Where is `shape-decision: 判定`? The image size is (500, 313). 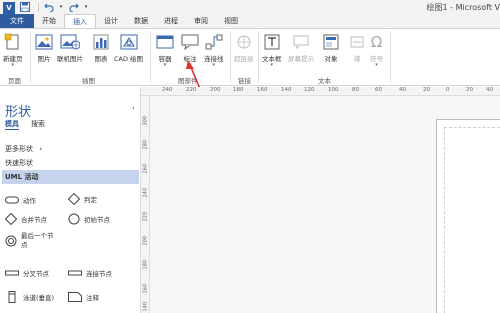 shape-decision: 判定 is located at coordinates (82, 199).